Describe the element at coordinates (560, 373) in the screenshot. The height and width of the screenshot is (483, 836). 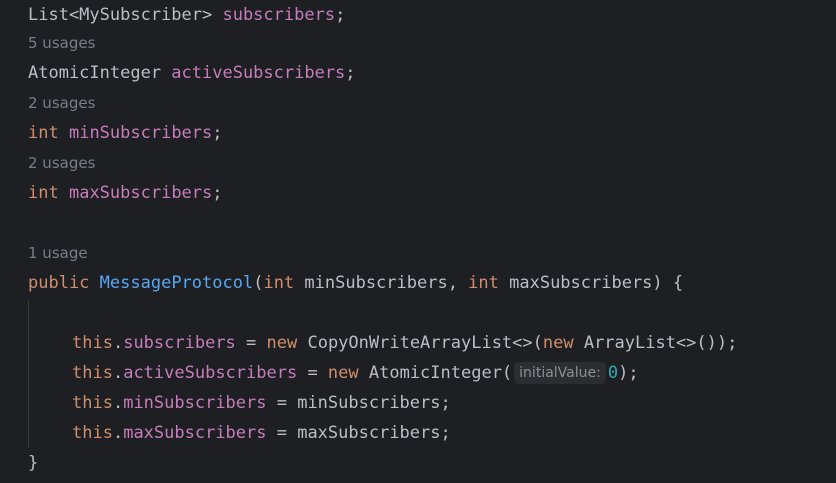
I see `parameter-name-hint: initialValue:` at that location.